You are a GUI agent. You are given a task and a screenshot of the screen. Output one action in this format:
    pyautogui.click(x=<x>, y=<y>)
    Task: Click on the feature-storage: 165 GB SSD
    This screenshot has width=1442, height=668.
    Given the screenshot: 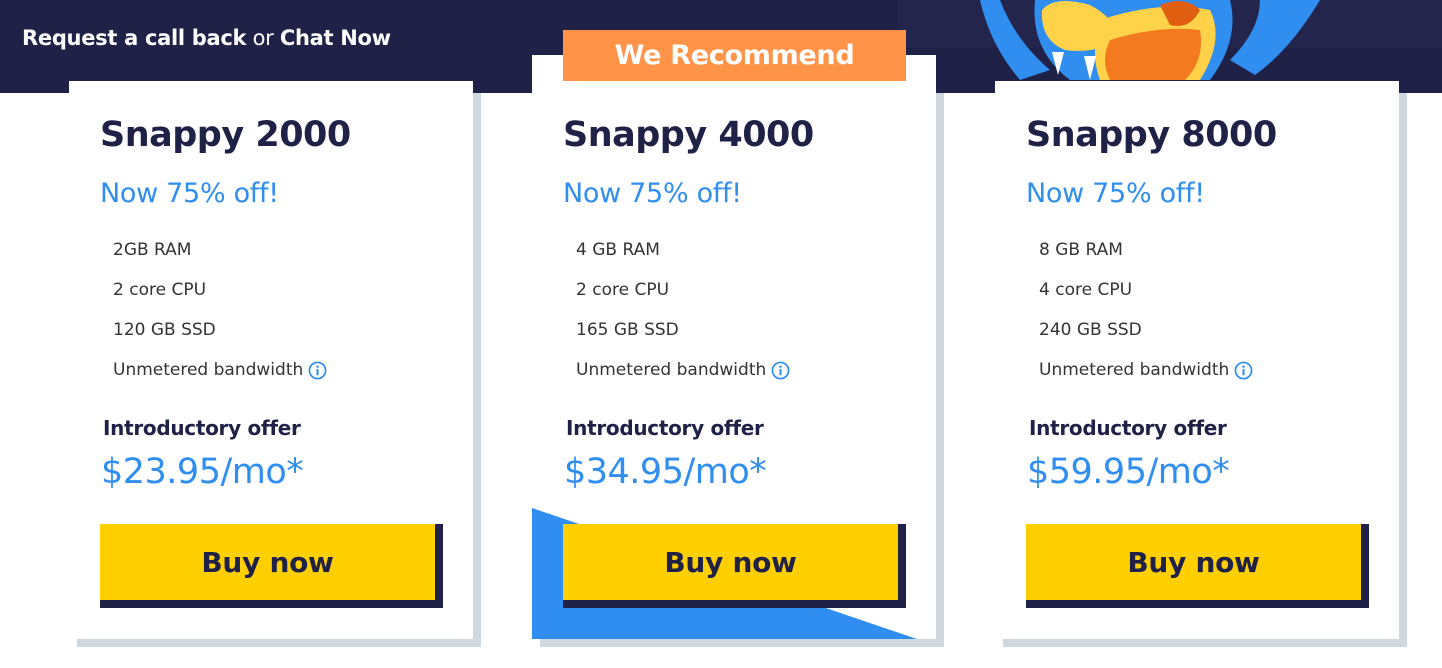 What is the action you would take?
    pyautogui.click(x=627, y=330)
    